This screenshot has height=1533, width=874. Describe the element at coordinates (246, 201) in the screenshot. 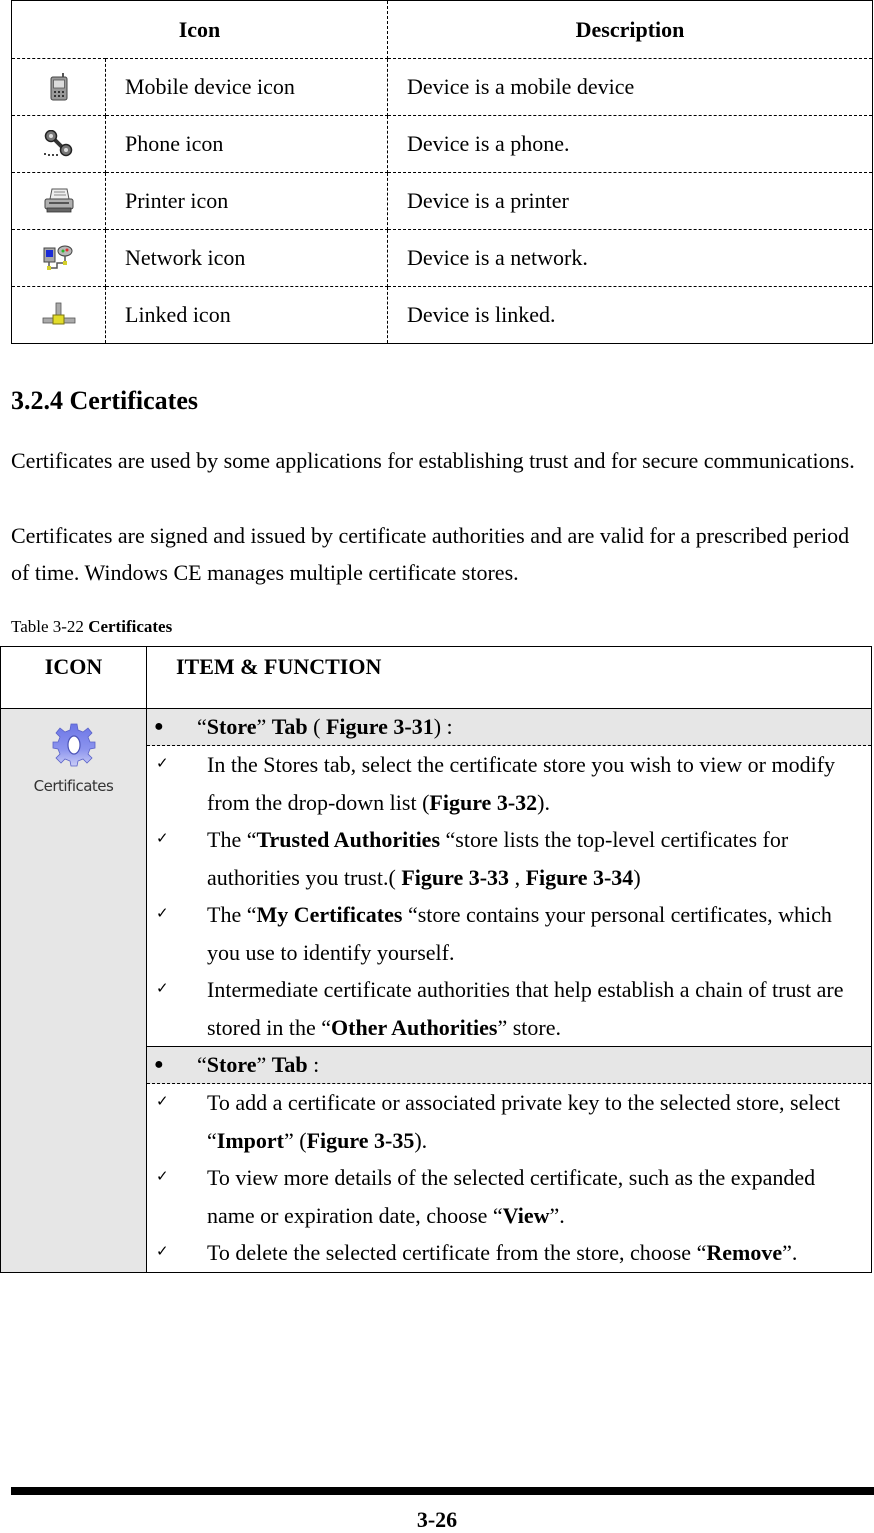

I see `device-icon-name: Printer icon` at that location.